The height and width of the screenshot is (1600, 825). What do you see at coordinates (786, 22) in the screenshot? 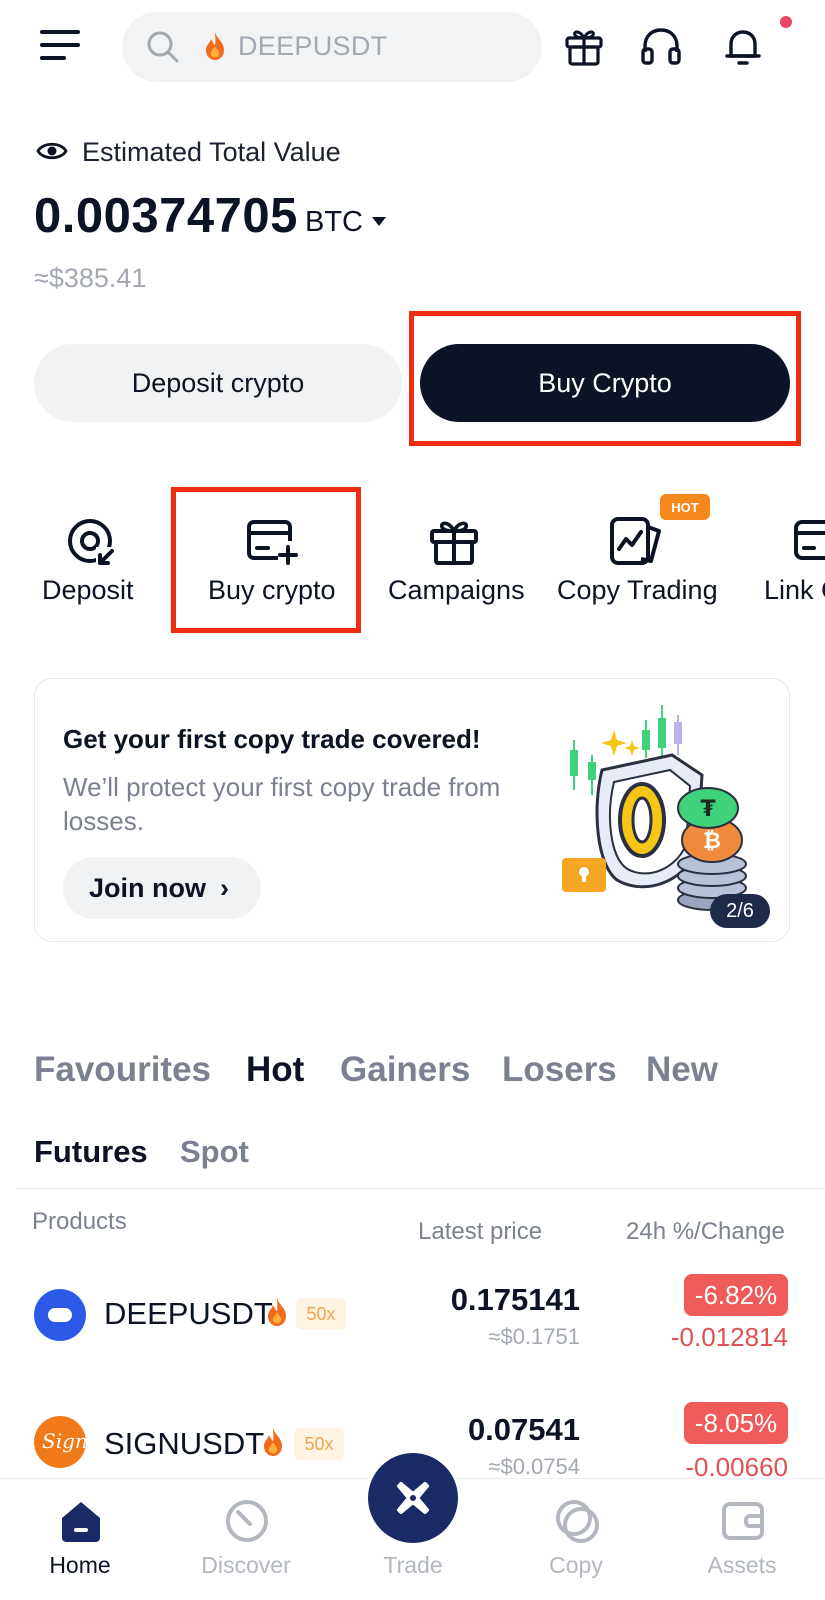
I see `notification-dot` at bounding box center [786, 22].